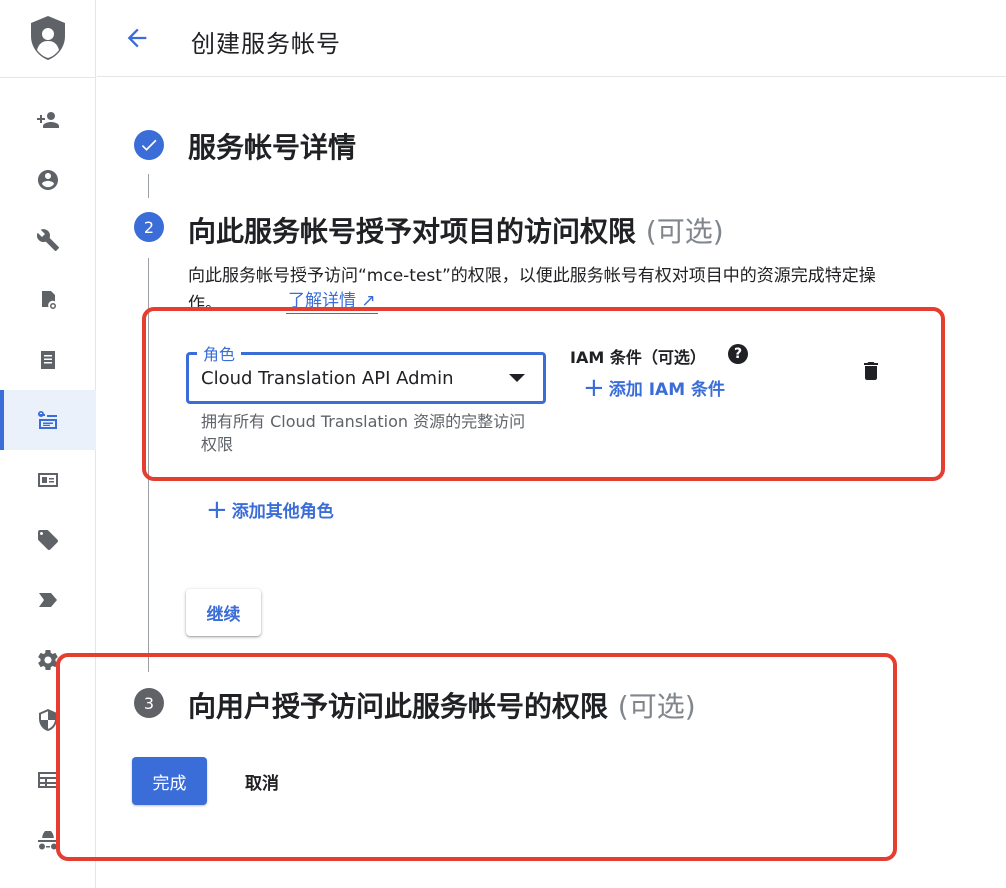  Describe the element at coordinates (412, 231) in the screenshot. I see `step-2-title-text: 向此服务帐号授予对项目的访问权限` at that location.